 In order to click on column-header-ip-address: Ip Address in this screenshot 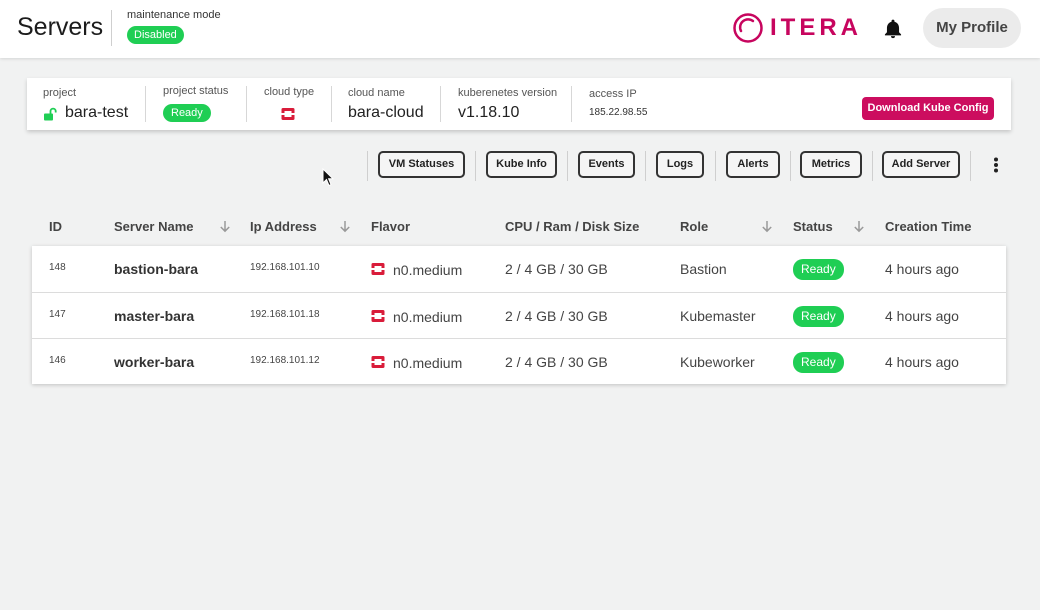, I will do `click(283, 226)`.